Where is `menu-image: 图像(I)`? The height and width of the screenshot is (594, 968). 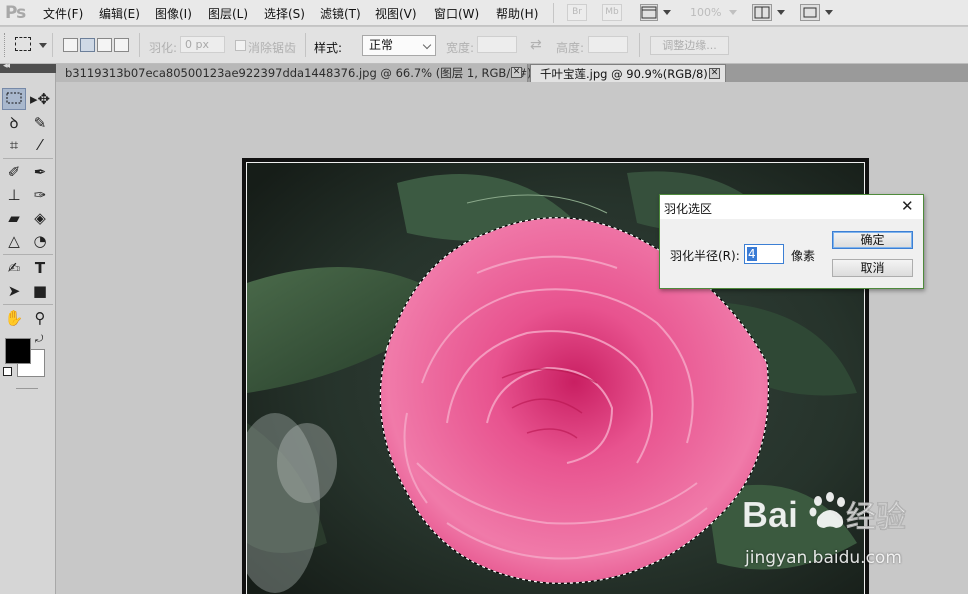
menu-image: 图像(I) is located at coordinates (173, 13).